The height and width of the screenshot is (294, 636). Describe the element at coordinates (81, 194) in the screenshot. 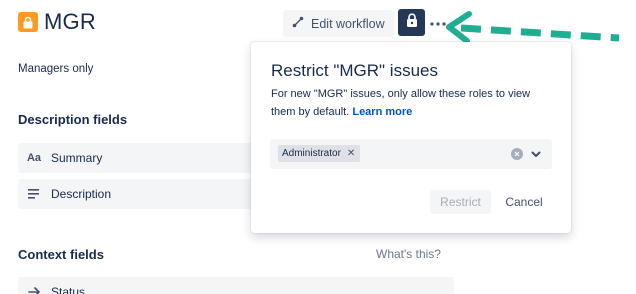

I see `field-label: Description` at that location.